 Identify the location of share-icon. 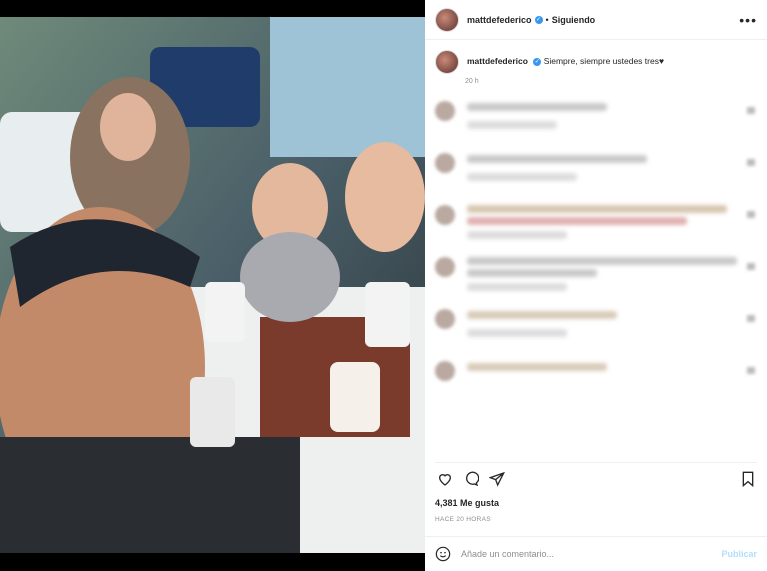
(497, 479).